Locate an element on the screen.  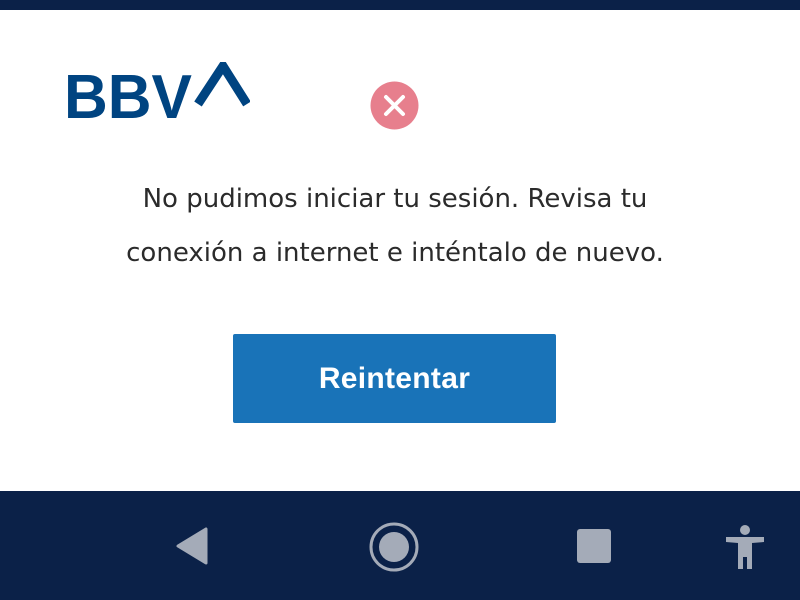
recents-square-icon is located at coordinates (594, 546).